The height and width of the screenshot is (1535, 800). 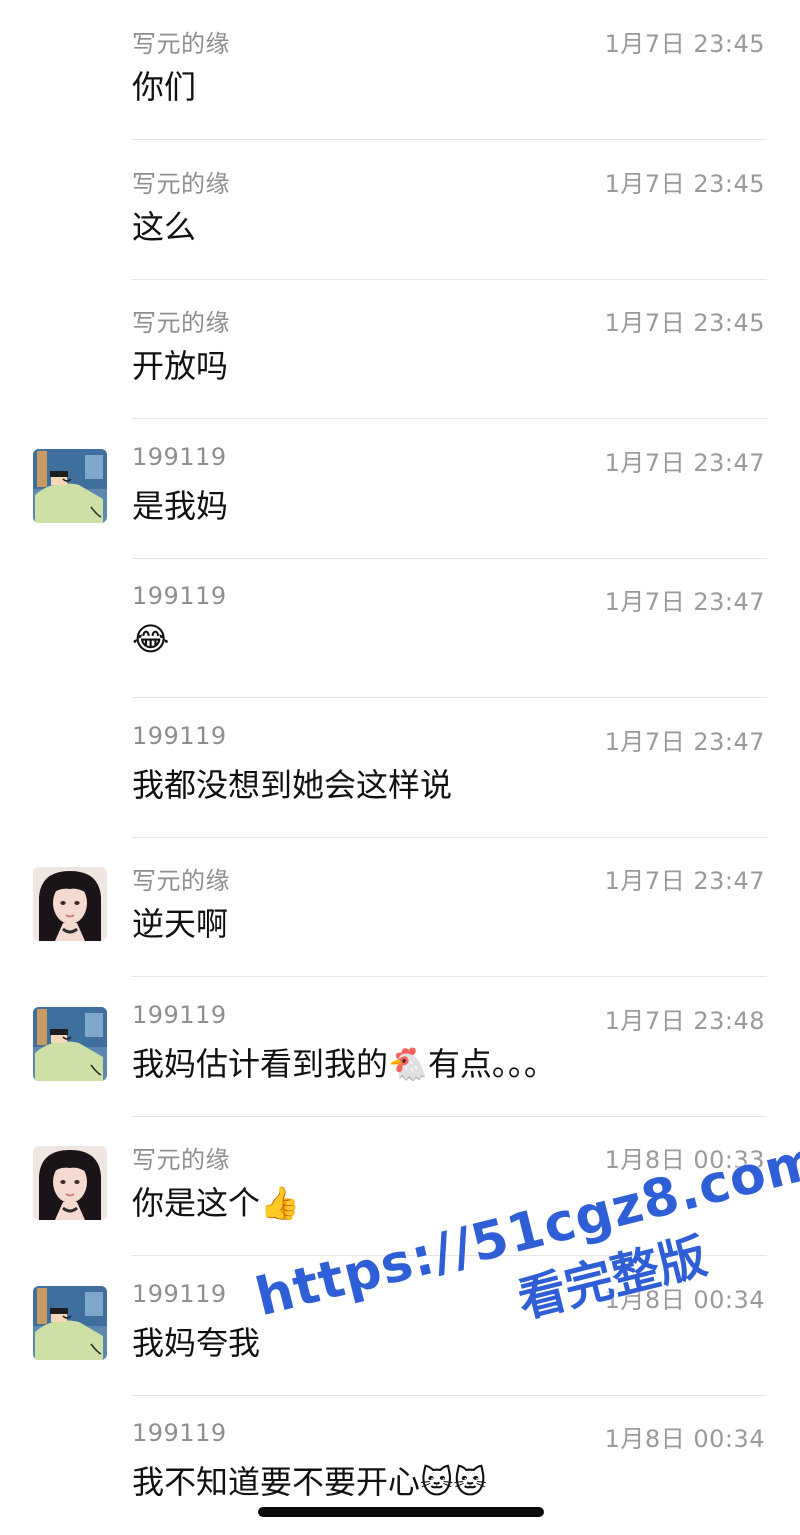 I want to click on message-text: 是我妈, so click(x=180, y=505).